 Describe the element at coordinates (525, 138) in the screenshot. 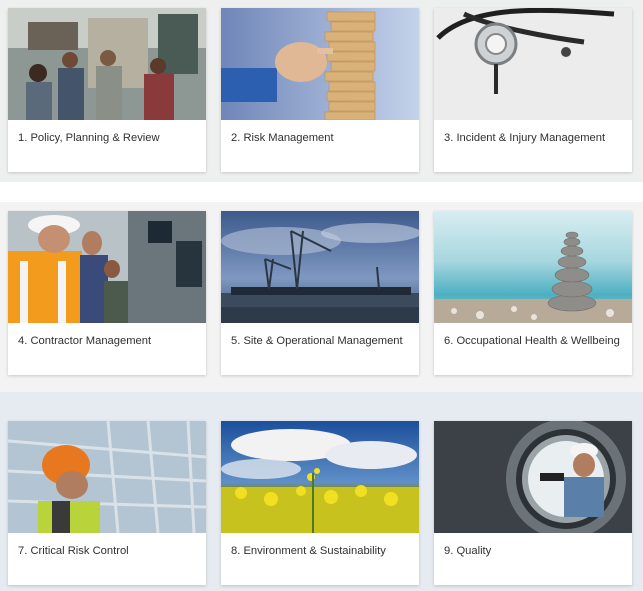

I see `tile-label: 3. Incident & Injury Management` at that location.